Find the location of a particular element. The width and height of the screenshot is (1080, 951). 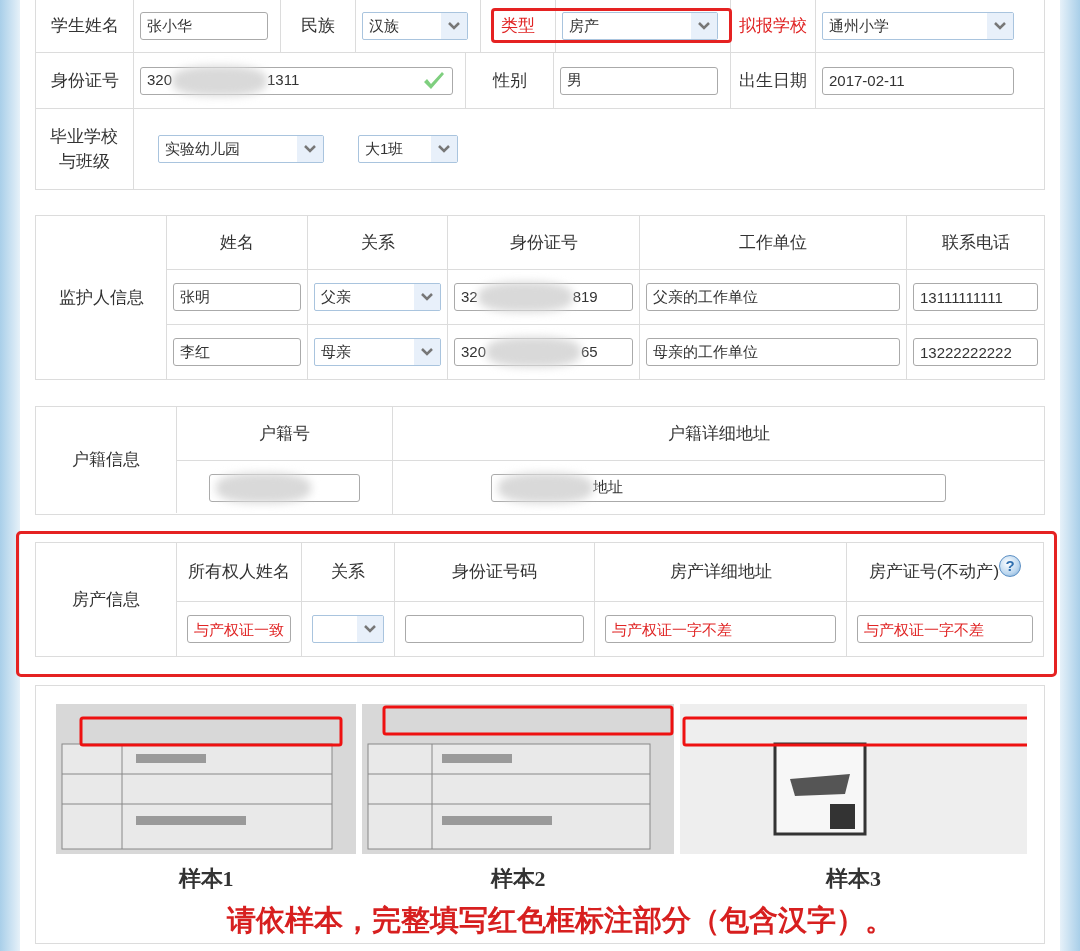

section-title: 监护人信息 is located at coordinates (101, 297).